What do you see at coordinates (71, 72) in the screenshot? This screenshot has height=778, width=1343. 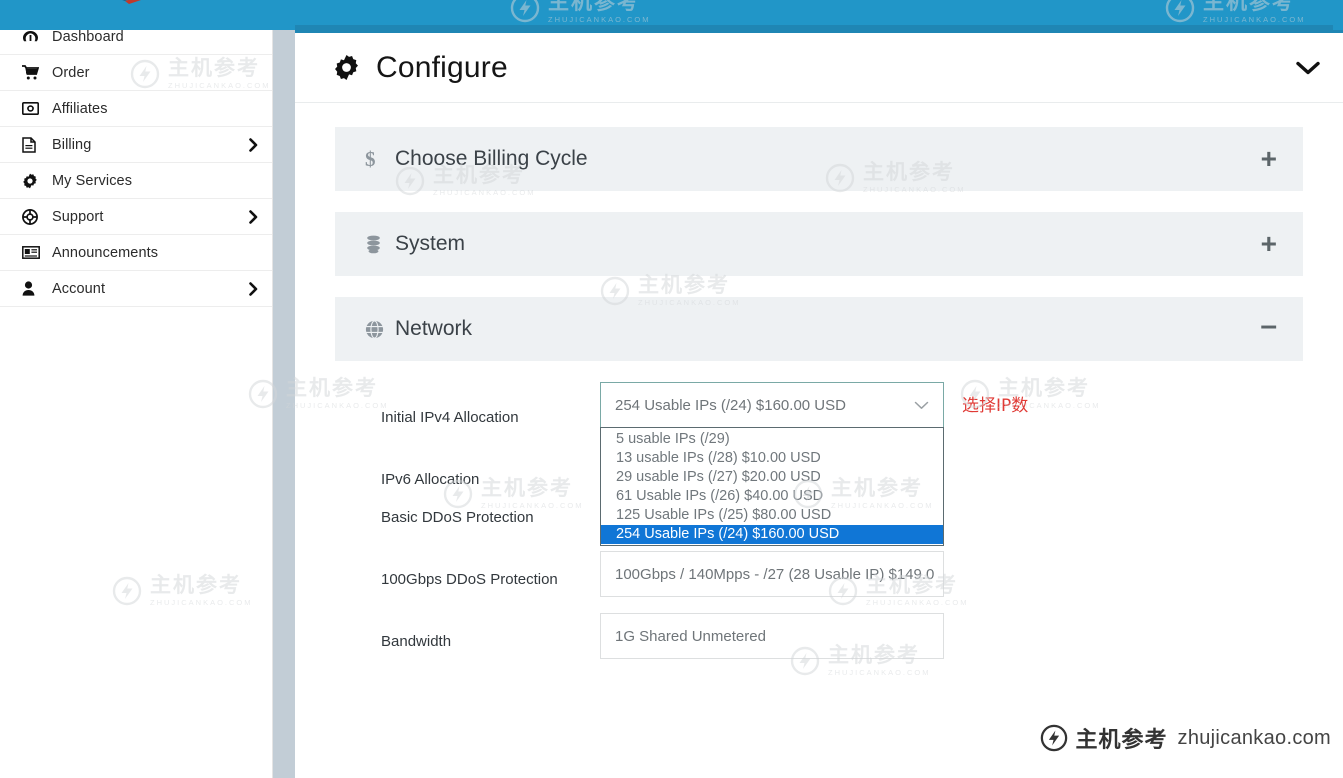 I see `sidebar-item-label: Order` at bounding box center [71, 72].